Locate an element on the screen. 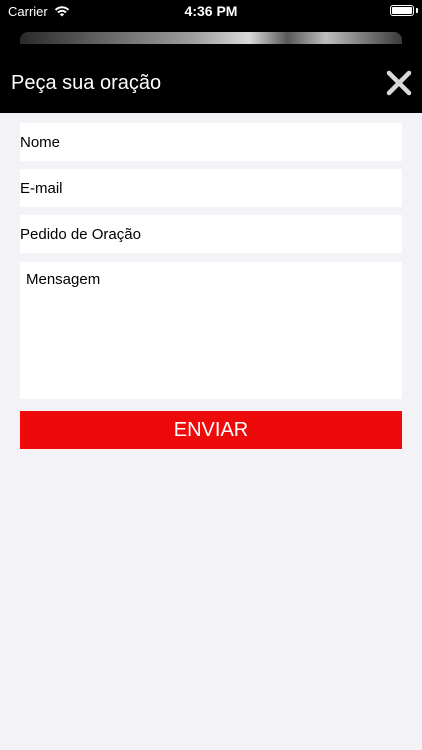  email-field: E-mail is located at coordinates (211, 188).